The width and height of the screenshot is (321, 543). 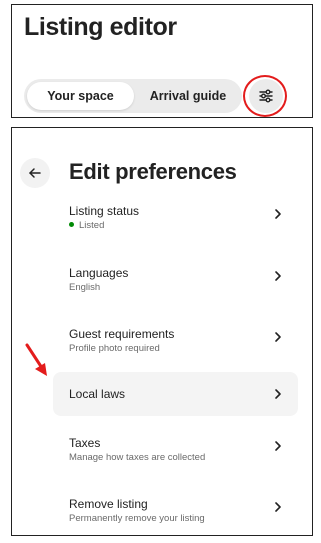 I want to click on pref-item-subtitle: Permanently remove your listing, so click(x=137, y=518).